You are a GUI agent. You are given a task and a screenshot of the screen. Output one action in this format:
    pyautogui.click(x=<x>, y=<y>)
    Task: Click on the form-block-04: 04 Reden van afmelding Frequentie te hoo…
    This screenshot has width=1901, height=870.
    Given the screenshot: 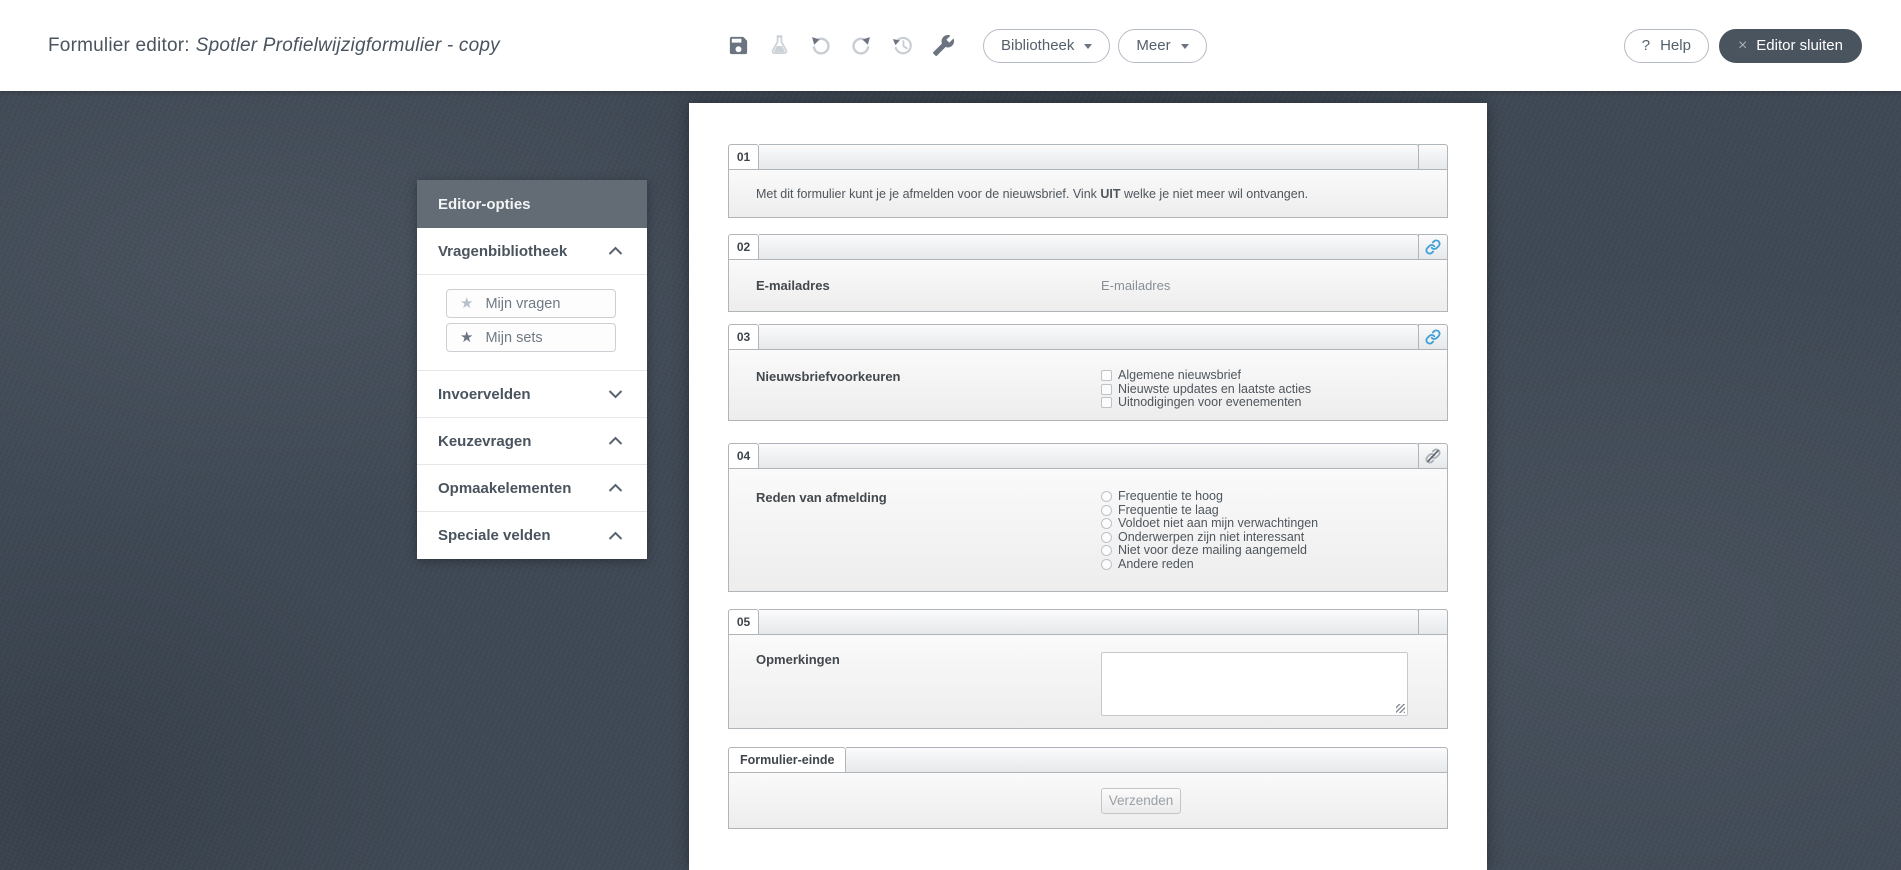 What is the action you would take?
    pyautogui.click(x=1088, y=517)
    